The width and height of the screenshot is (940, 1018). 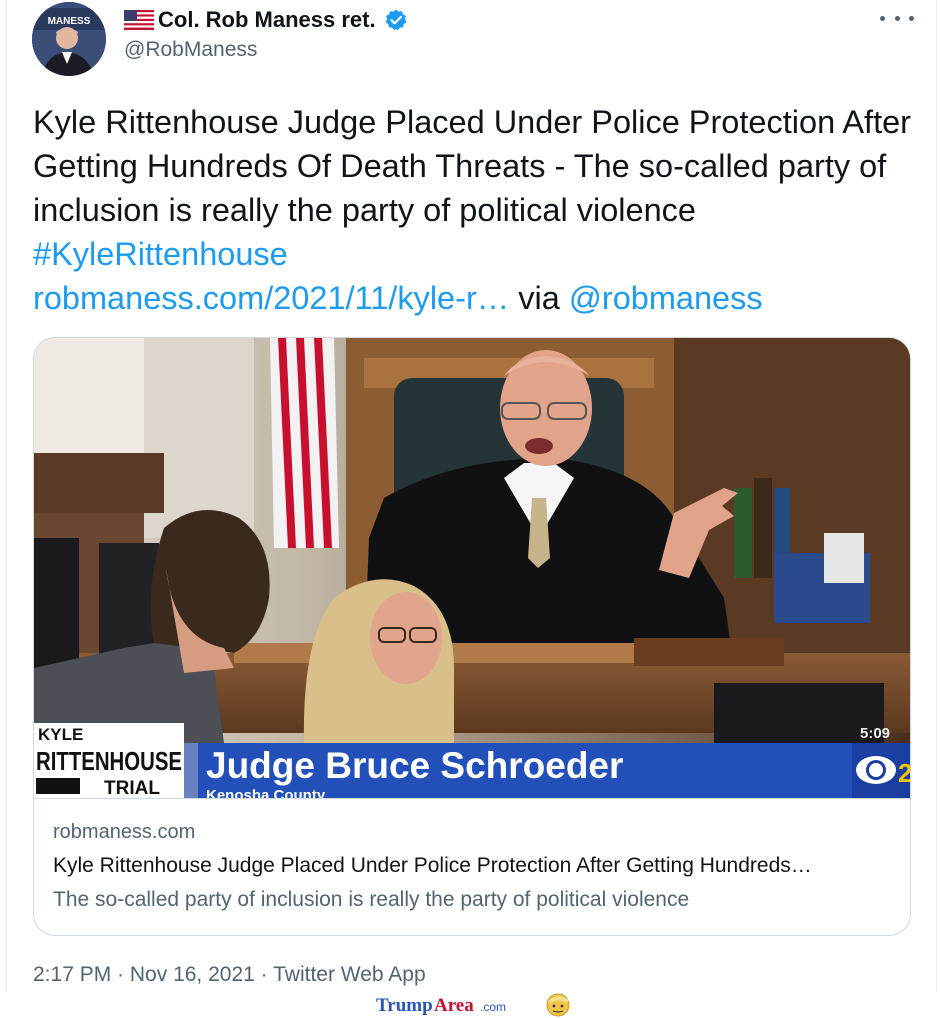 I want to click on author-display-name: Col. Rob Maness ret., so click(x=266, y=20).